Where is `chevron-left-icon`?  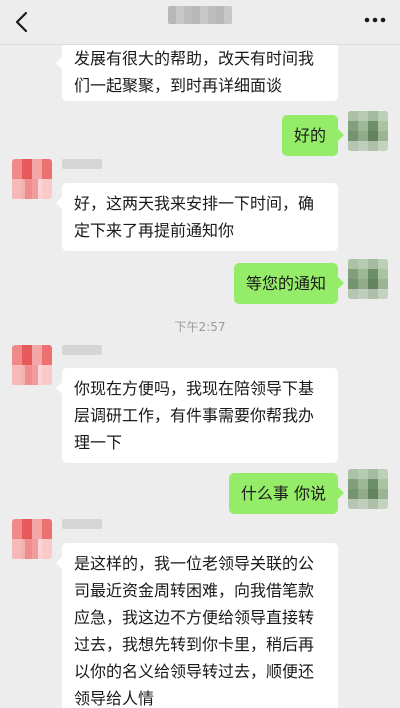
chevron-left-icon is located at coordinates (21, 22).